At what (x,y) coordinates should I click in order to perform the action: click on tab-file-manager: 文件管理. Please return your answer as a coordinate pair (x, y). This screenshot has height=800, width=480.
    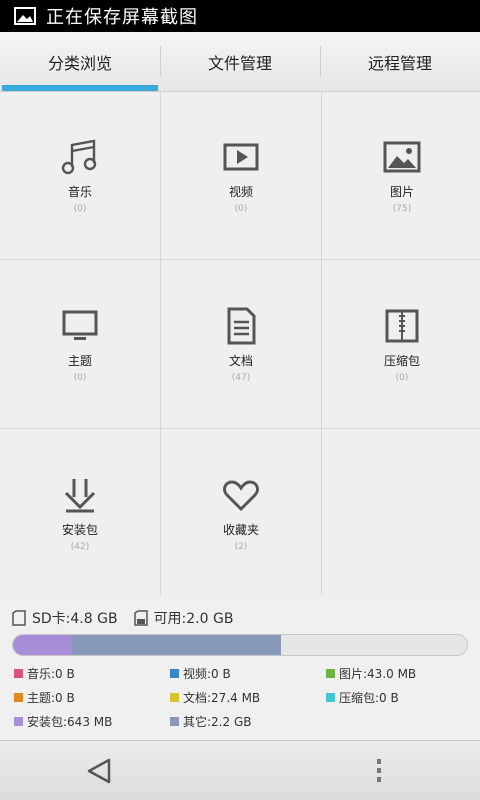
    Looking at the image, I should click on (240, 61).